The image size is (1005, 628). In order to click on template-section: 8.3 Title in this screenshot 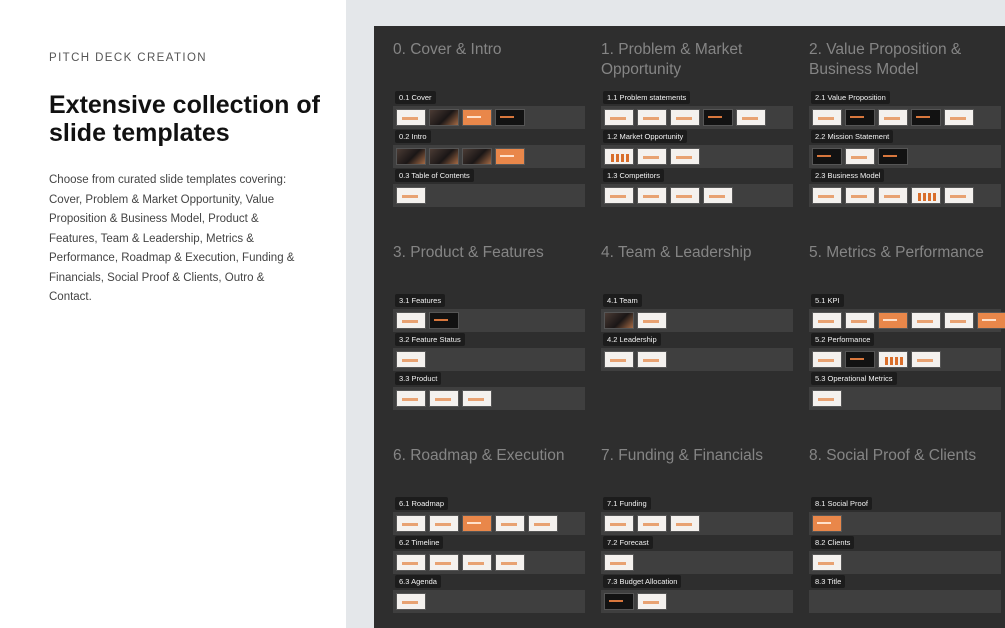, I will do `click(905, 599)`.